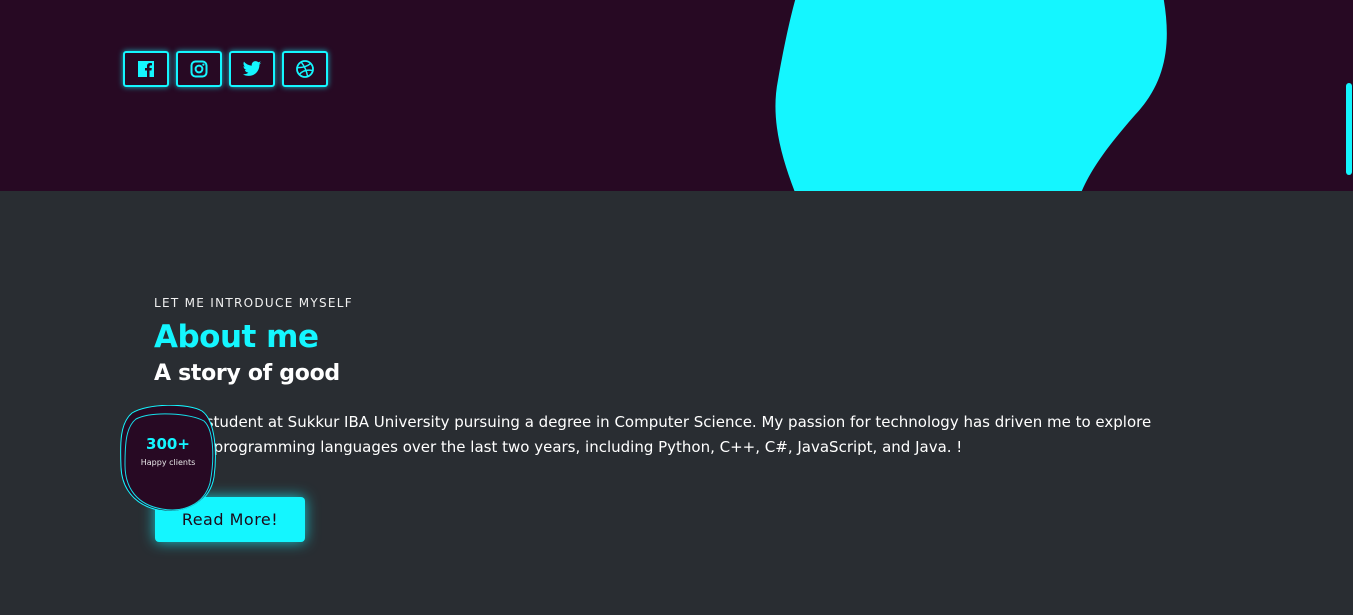 The width and height of the screenshot is (1353, 615). Describe the element at coordinates (225, 69) in the screenshot. I see `social-links` at that location.